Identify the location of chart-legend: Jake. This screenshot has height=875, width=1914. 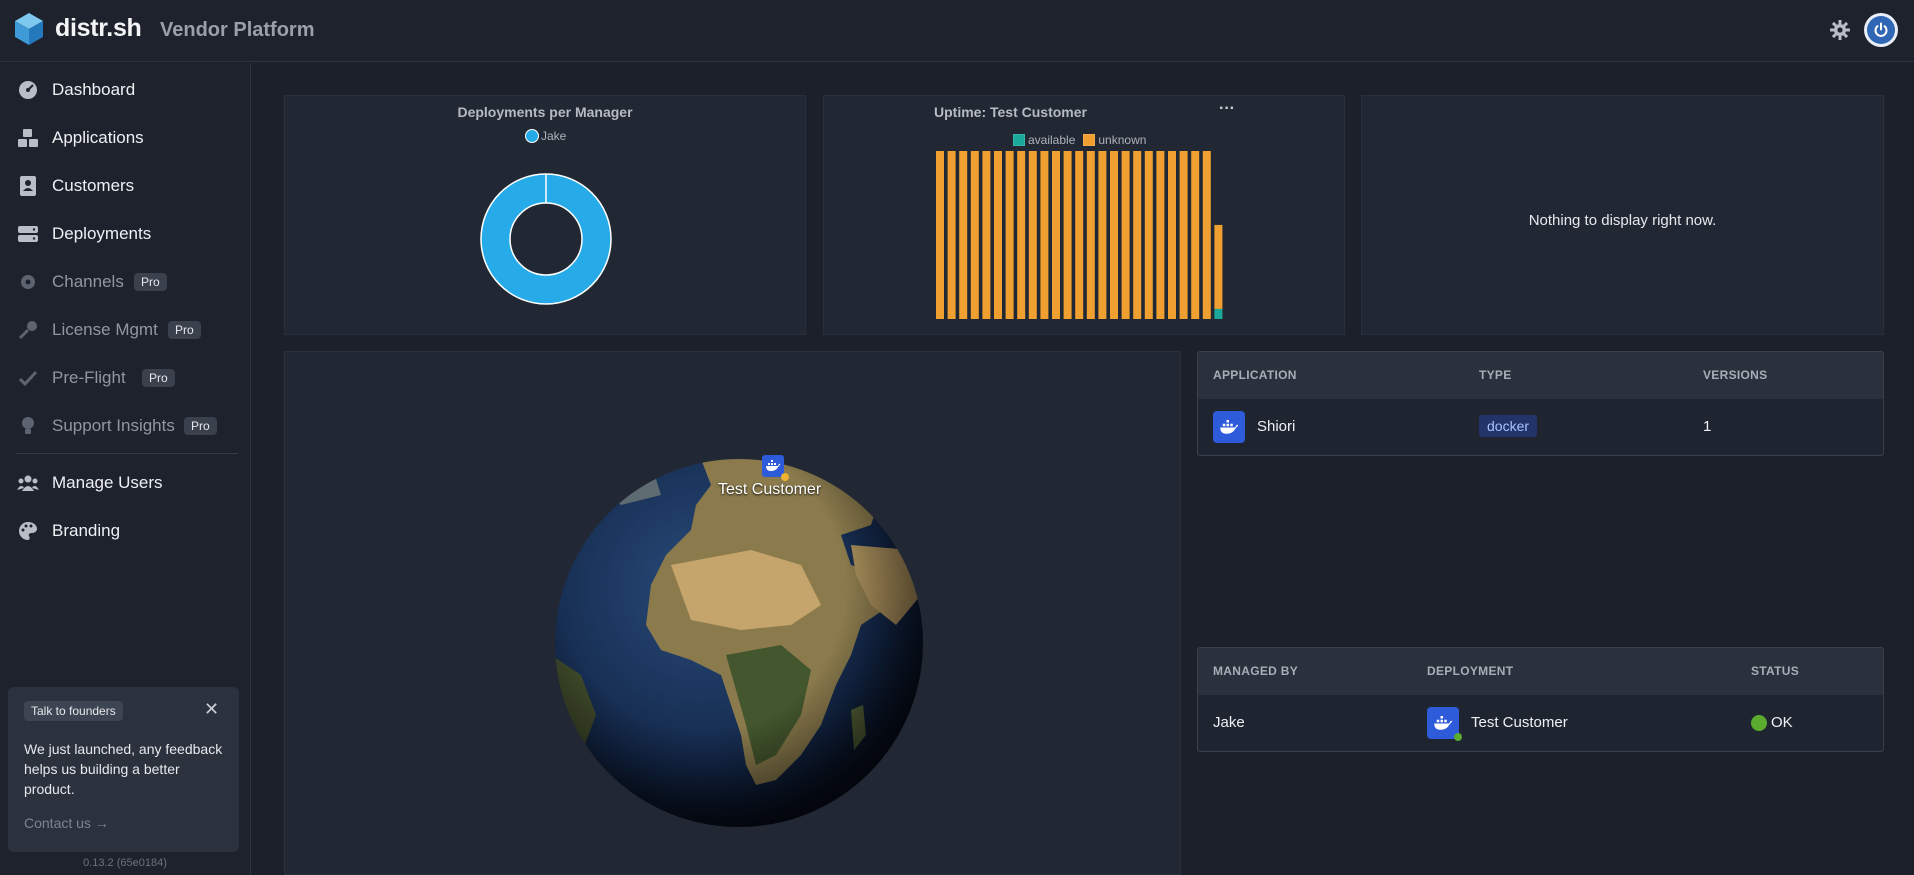
(545, 136).